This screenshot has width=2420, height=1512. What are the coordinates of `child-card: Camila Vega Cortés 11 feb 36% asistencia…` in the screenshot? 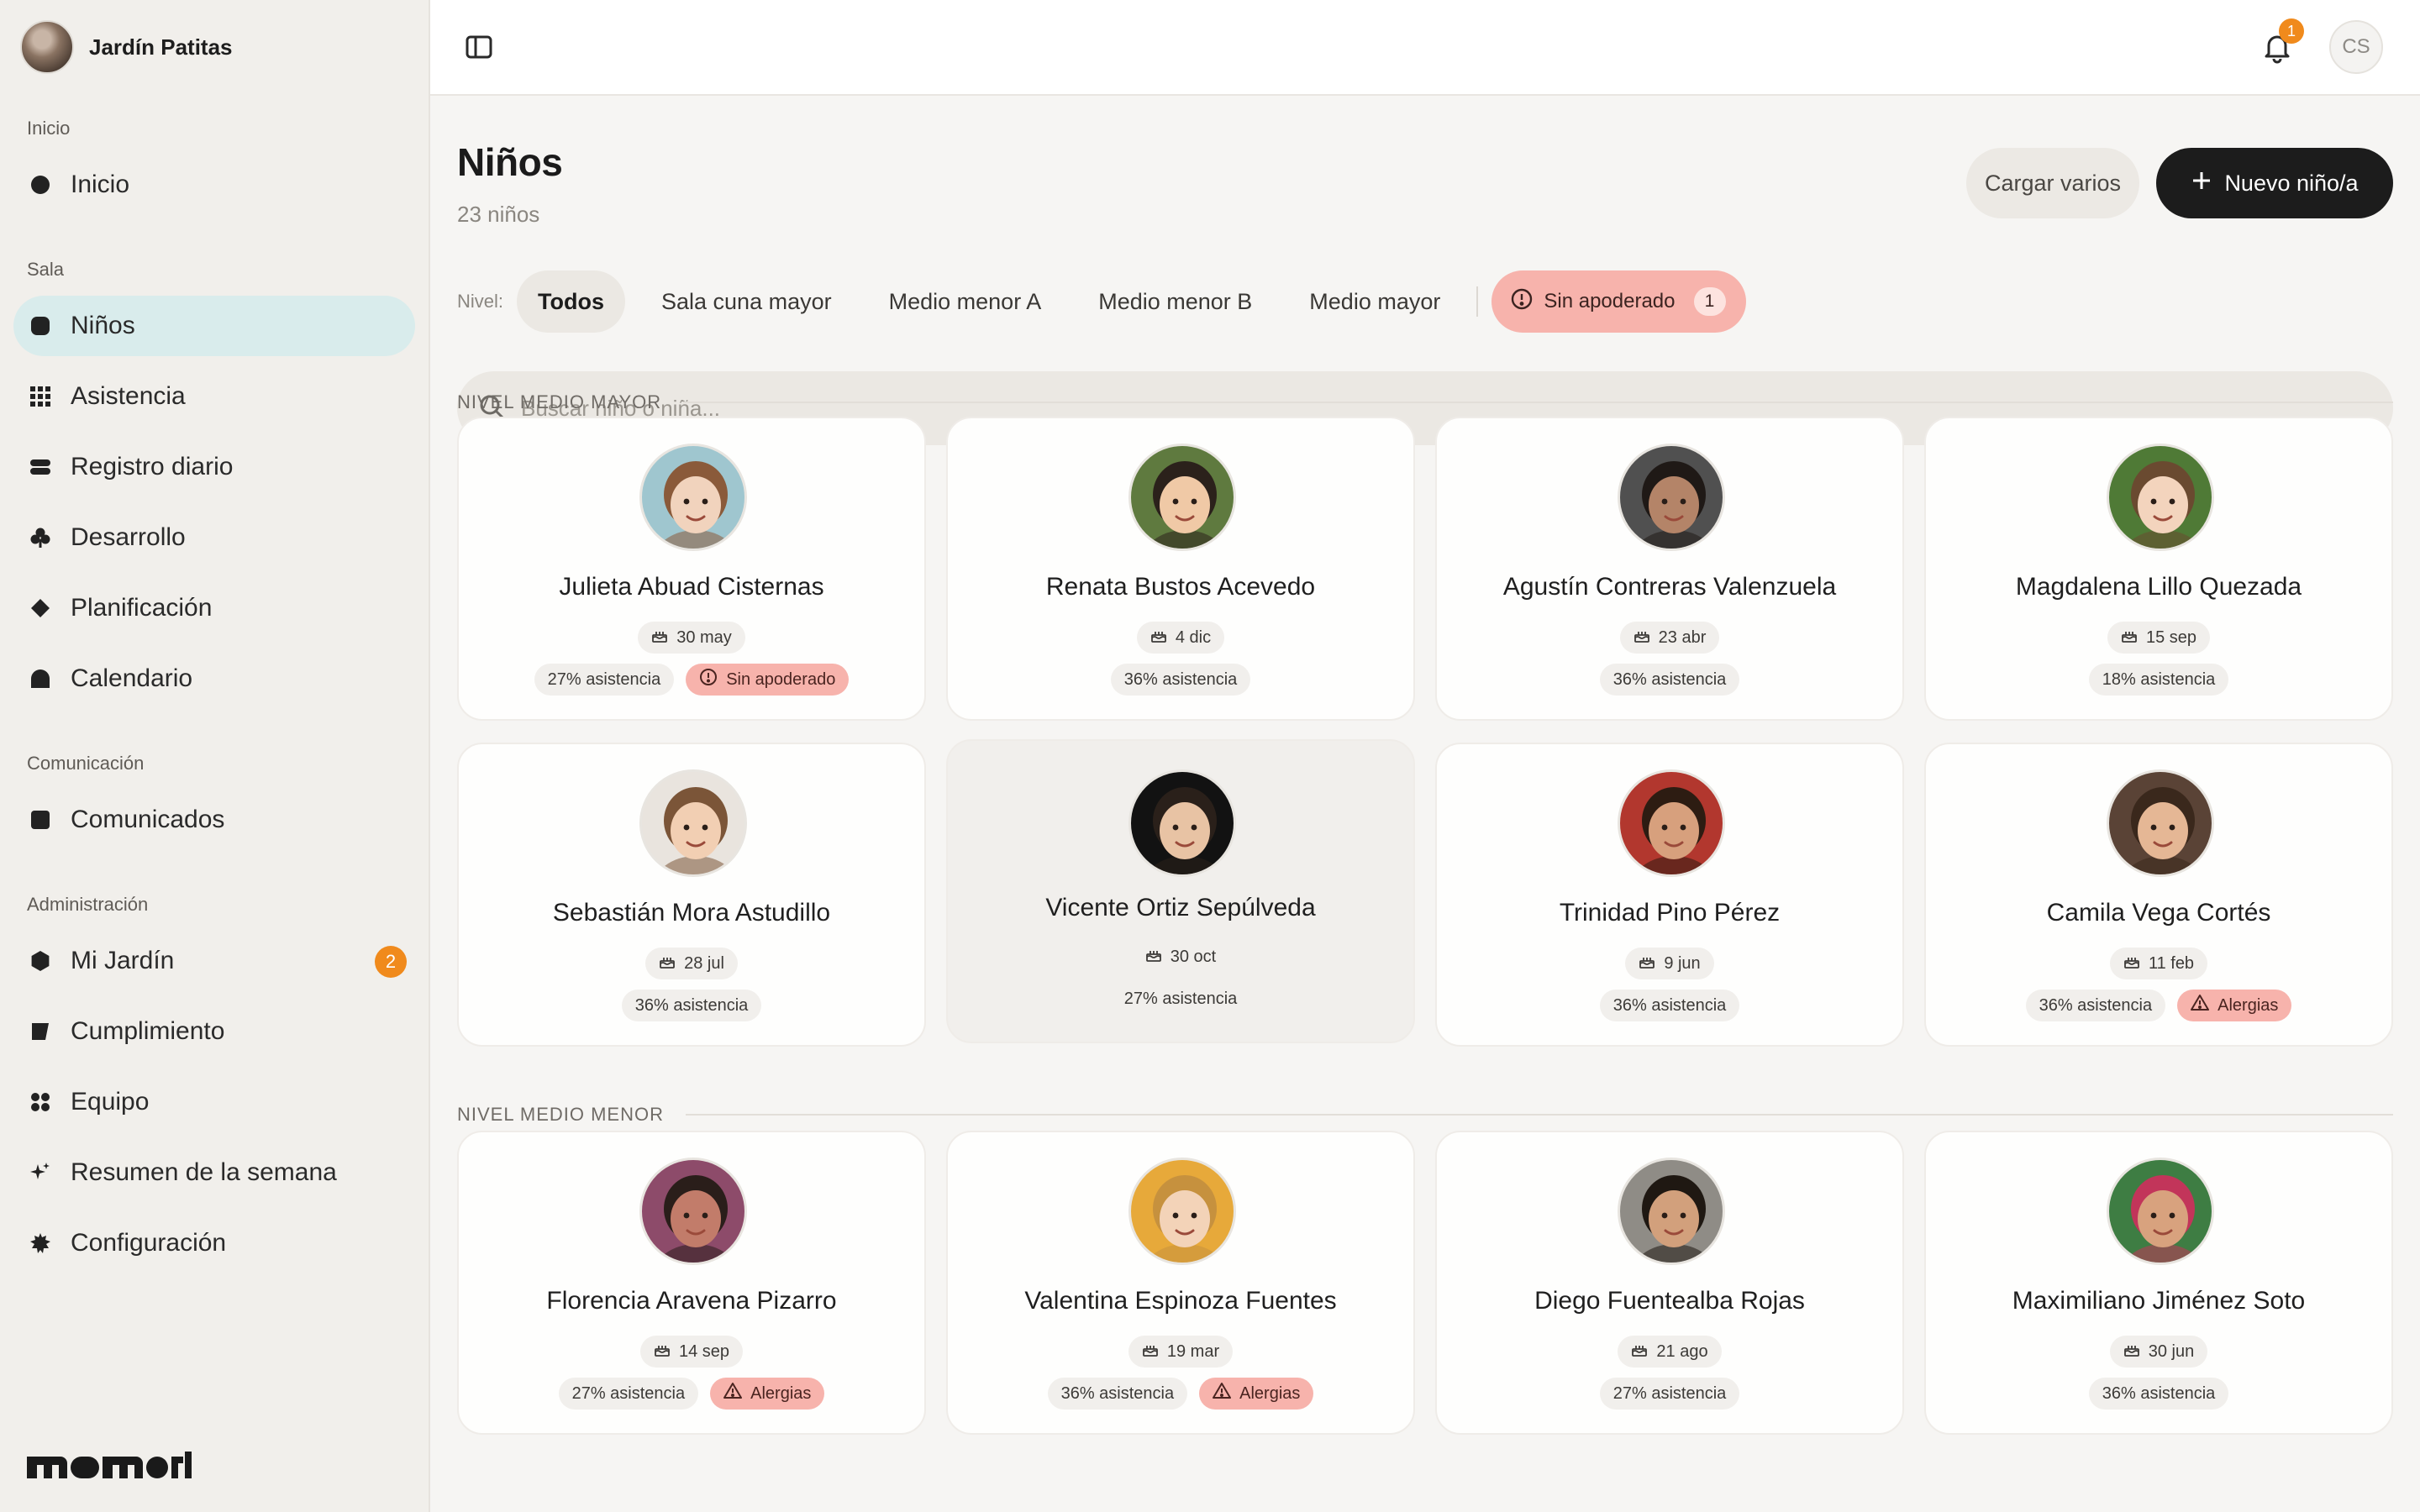 It's located at (2158, 895).